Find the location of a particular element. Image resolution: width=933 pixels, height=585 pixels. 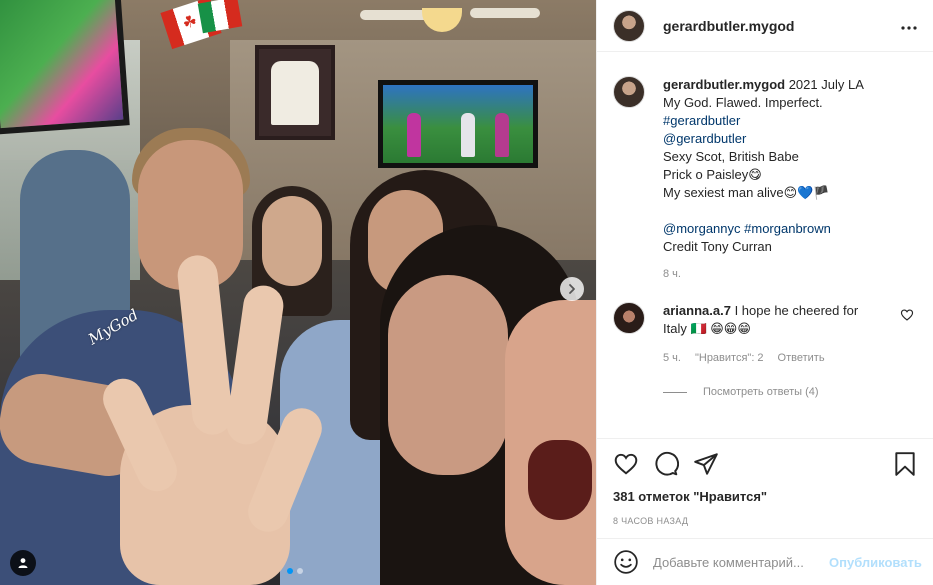

emoji-icon is located at coordinates (626, 562).